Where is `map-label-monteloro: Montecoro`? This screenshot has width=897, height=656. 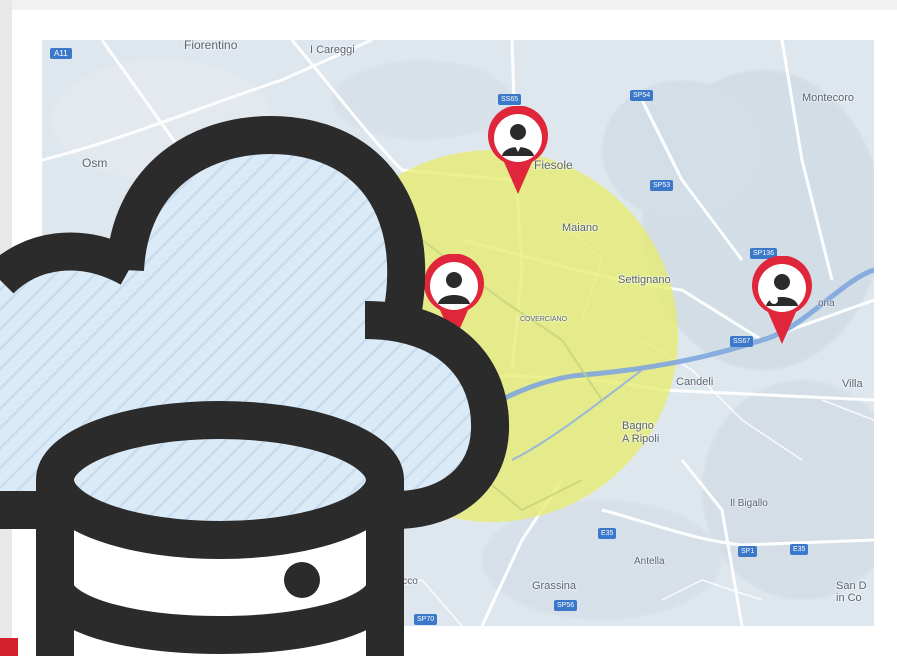 map-label-monteloro: Montecoro is located at coordinates (828, 98).